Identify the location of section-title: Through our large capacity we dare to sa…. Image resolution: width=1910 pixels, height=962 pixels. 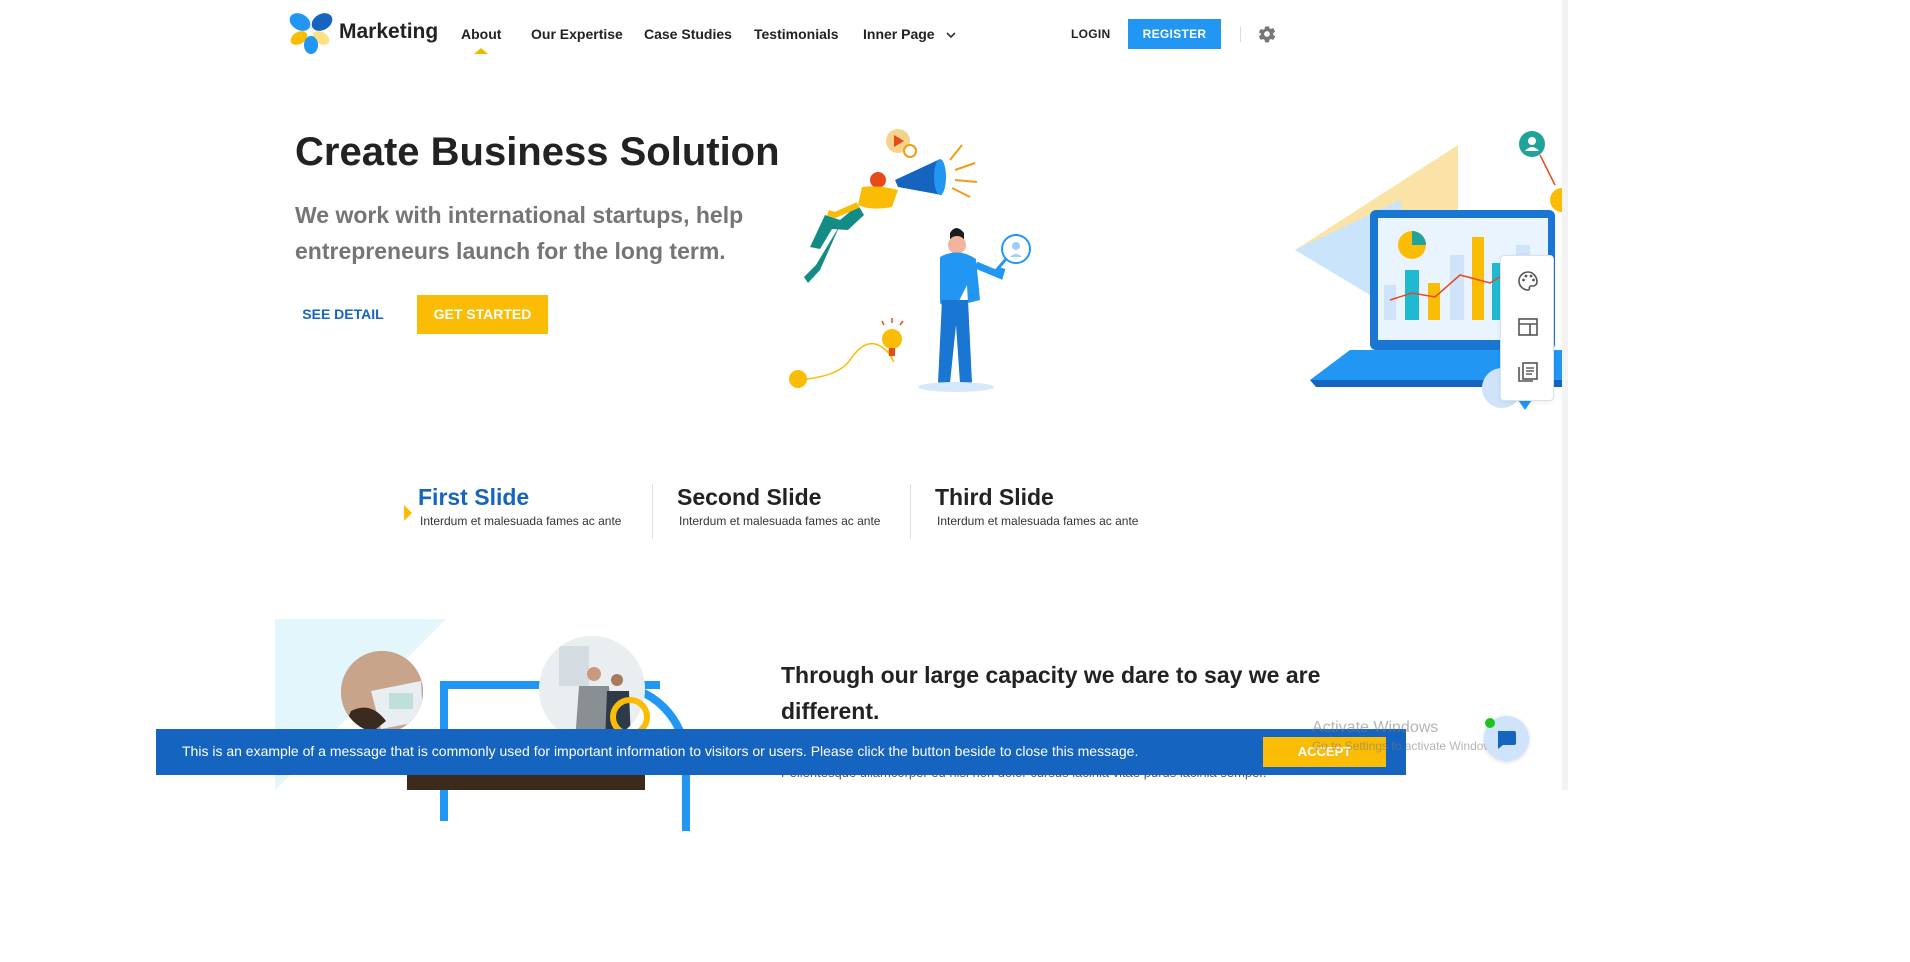
(1051, 693).